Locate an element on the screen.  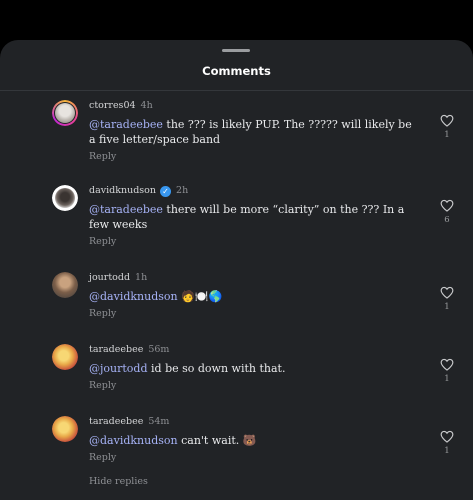
hide-replies-button: Hide replies is located at coordinates (118, 481).